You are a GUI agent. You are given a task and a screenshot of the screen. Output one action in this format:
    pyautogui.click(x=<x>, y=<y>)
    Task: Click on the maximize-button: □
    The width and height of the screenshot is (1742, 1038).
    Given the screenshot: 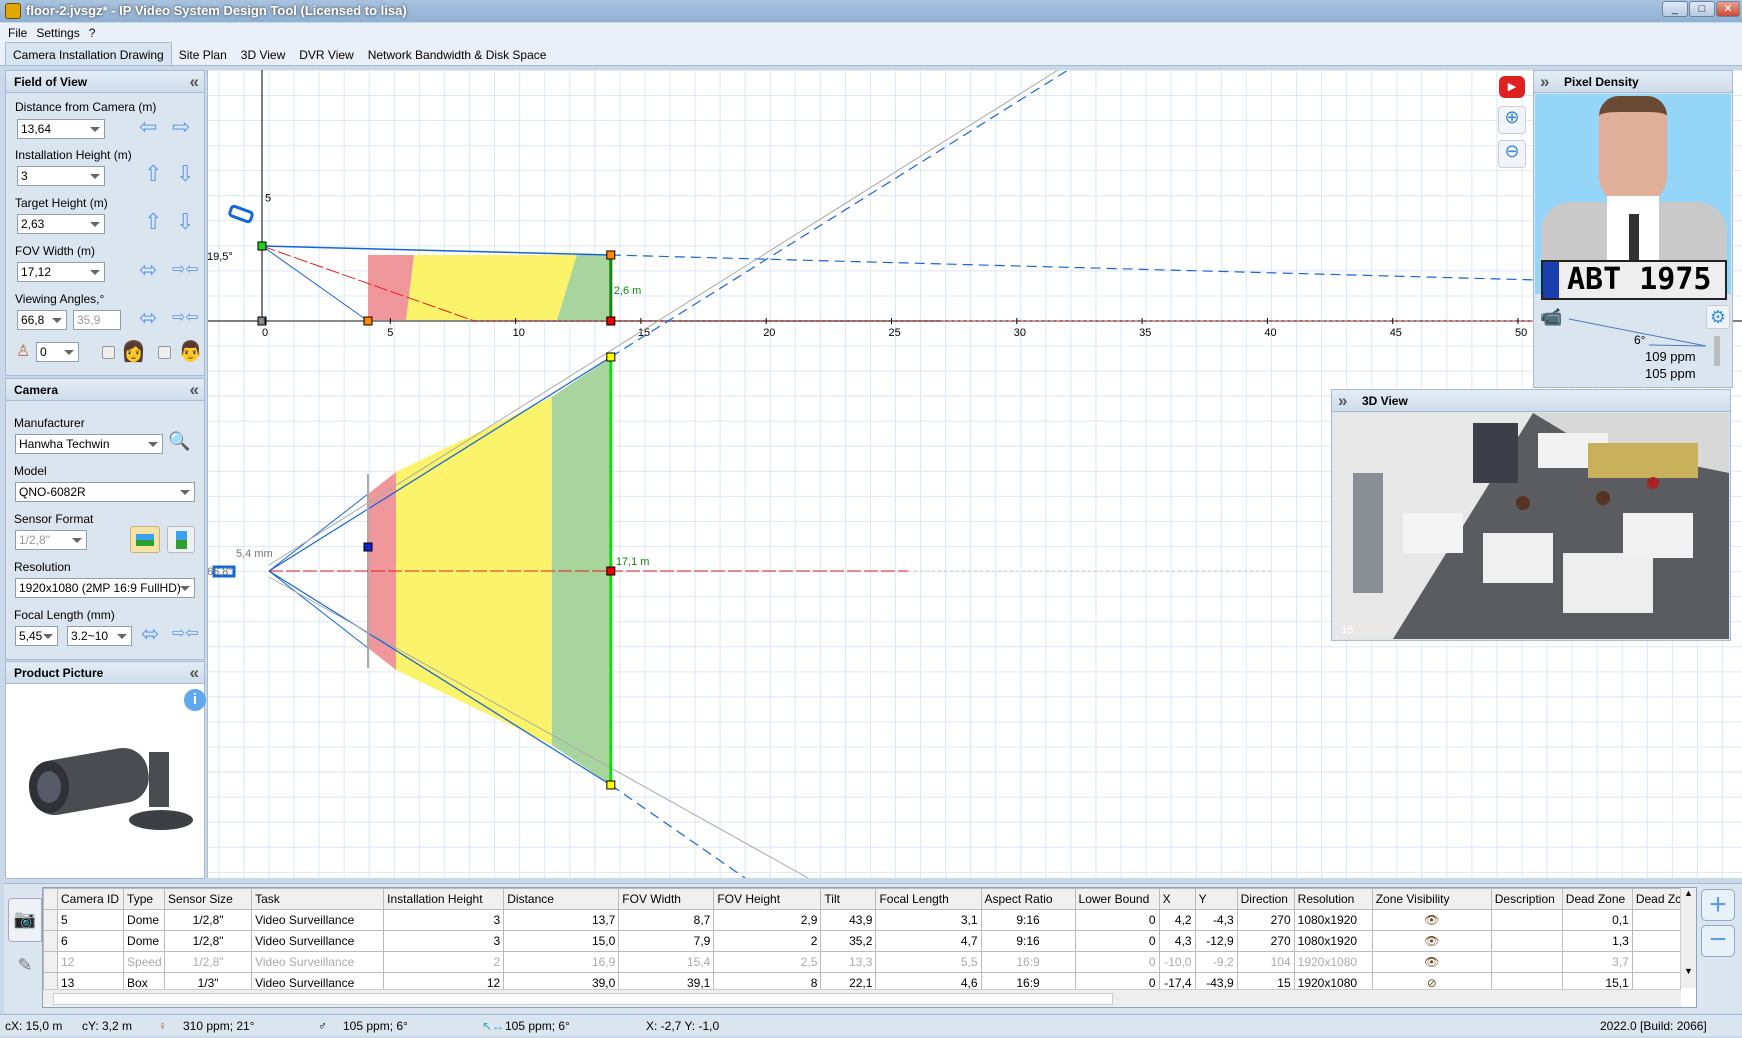 What is the action you would take?
    pyautogui.click(x=1702, y=9)
    